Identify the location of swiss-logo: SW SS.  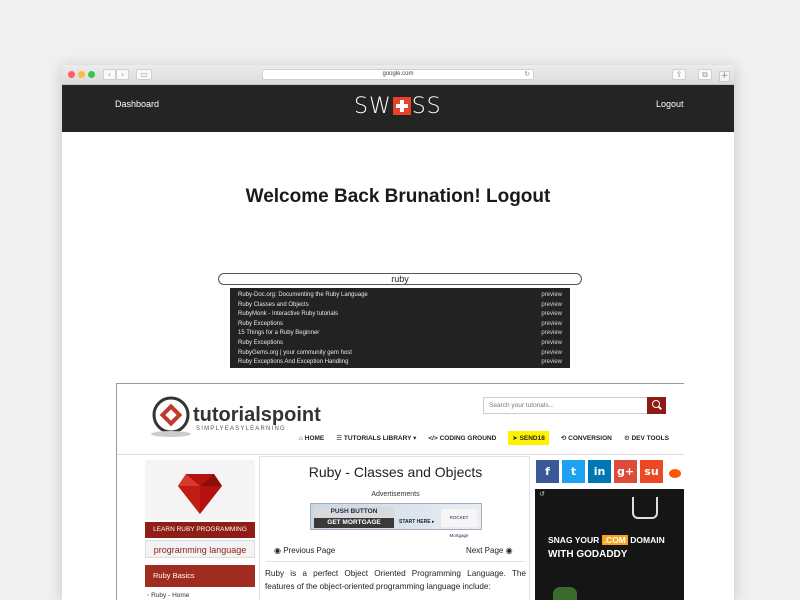
(398, 106).